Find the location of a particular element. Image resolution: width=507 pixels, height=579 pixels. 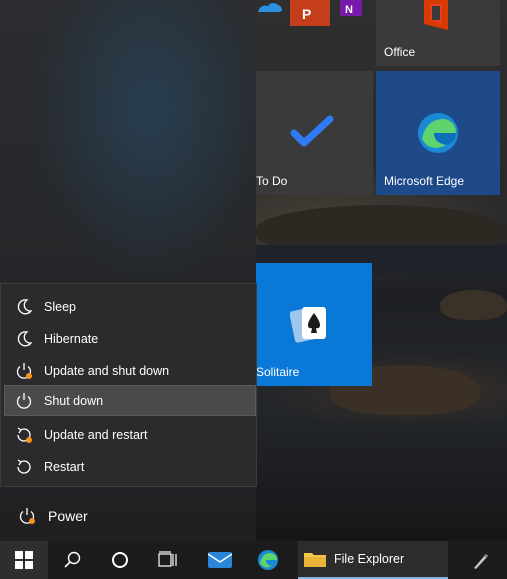

cortana-icon is located at coordinates (120, 560).